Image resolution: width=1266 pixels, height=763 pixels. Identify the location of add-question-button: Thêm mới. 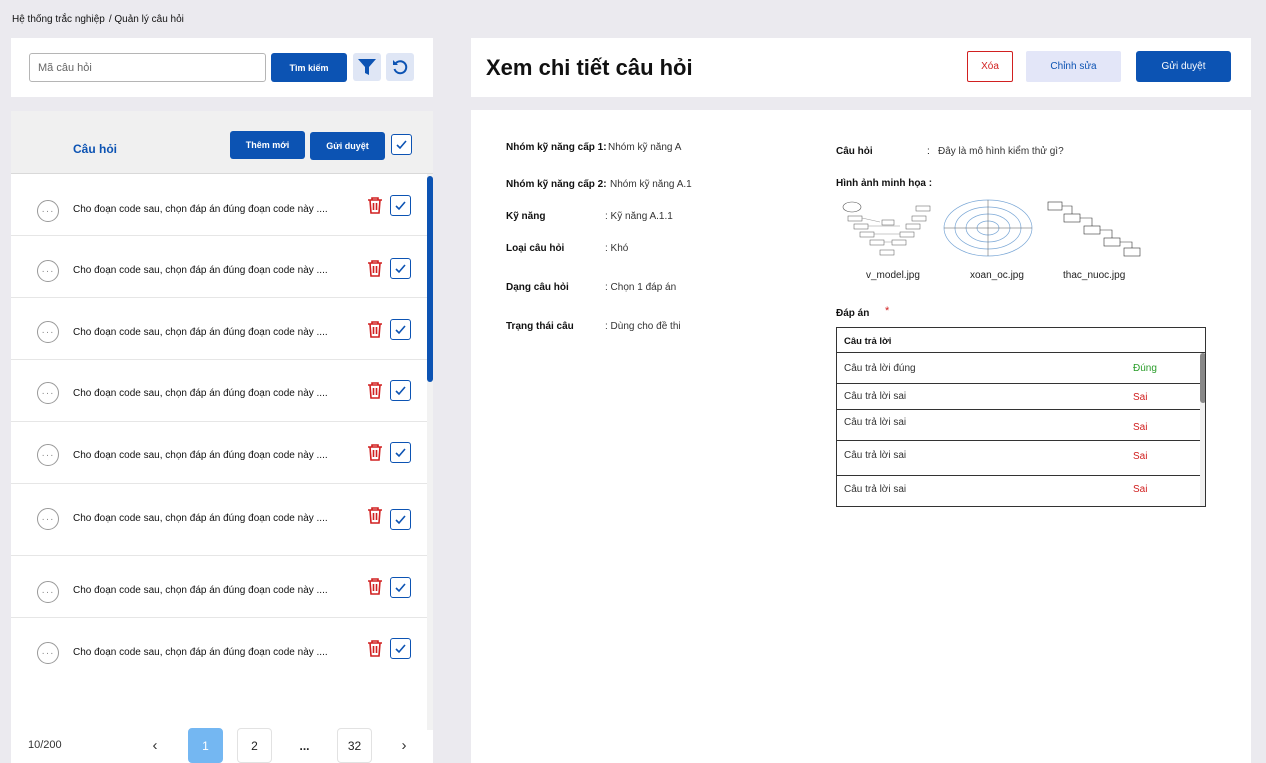
(267, 145).